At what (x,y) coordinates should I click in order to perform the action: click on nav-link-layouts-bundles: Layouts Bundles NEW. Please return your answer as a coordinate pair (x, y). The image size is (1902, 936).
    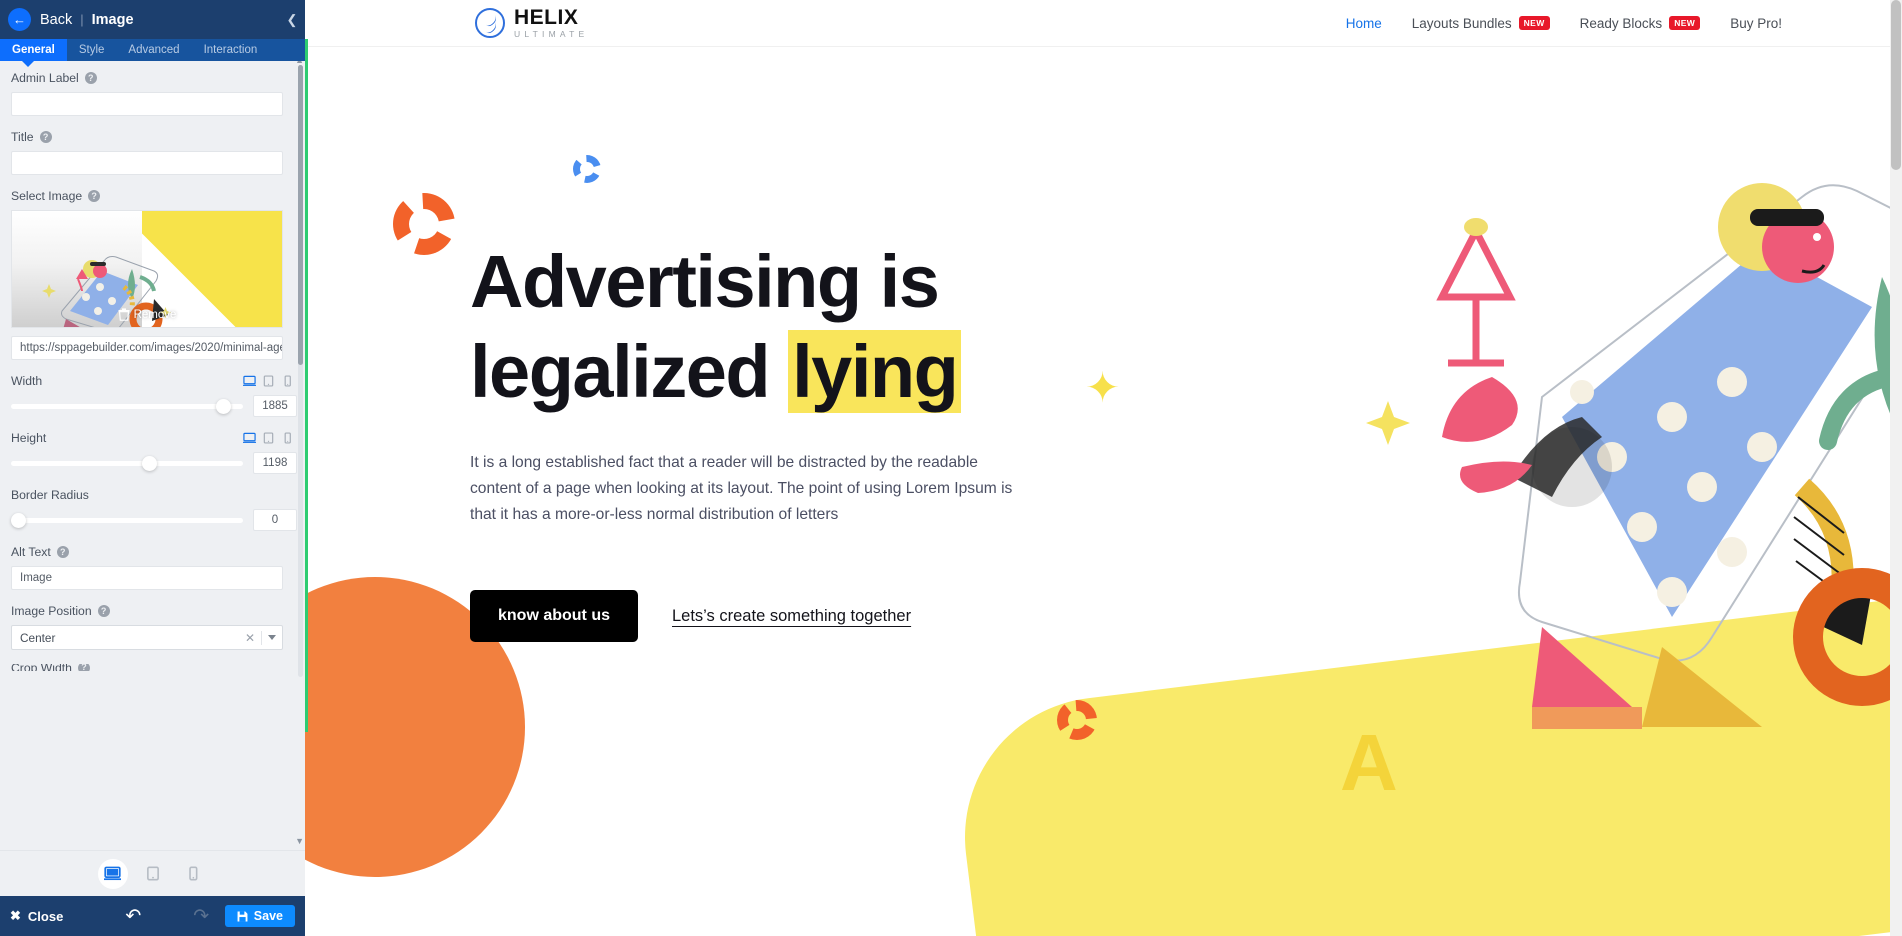
    Looking at the image, I should click on (1481, 23).